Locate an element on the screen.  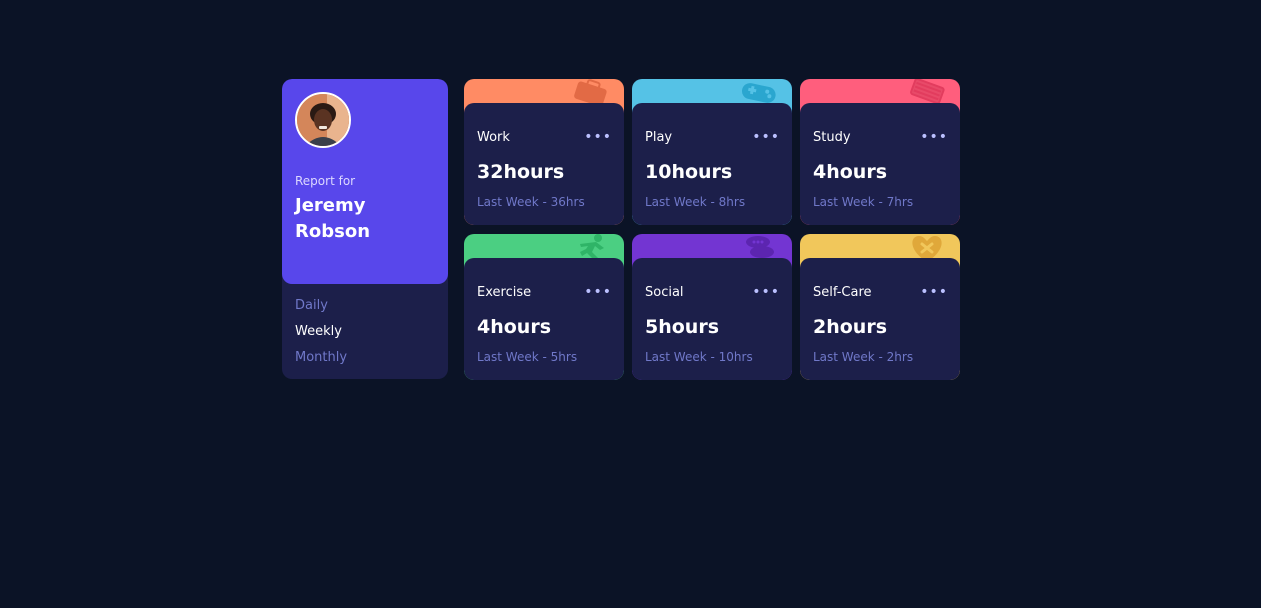
card-social: Social ••• 5hours Last Week - 10hrs is located at coordinates (712, 307).